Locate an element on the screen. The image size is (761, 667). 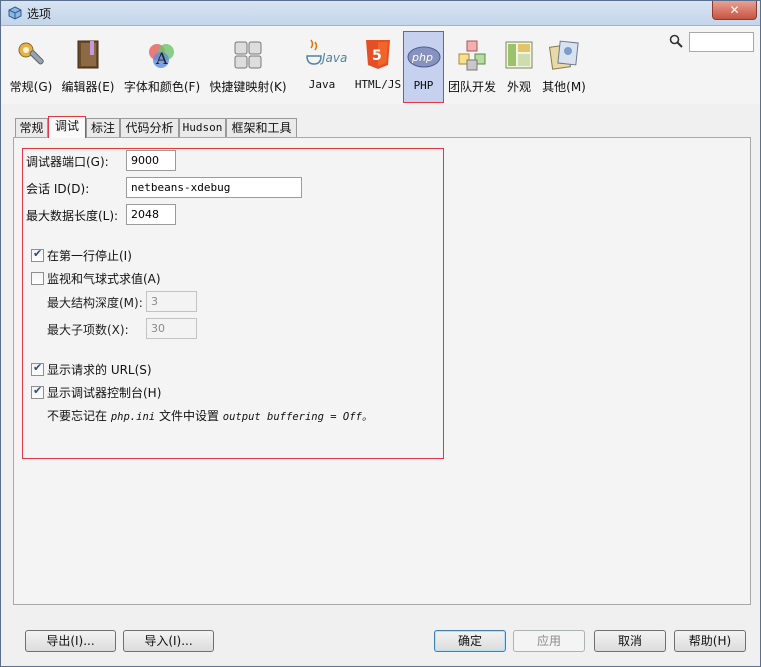
help-button: 帮助(H) is located at coordinates (710, 641).